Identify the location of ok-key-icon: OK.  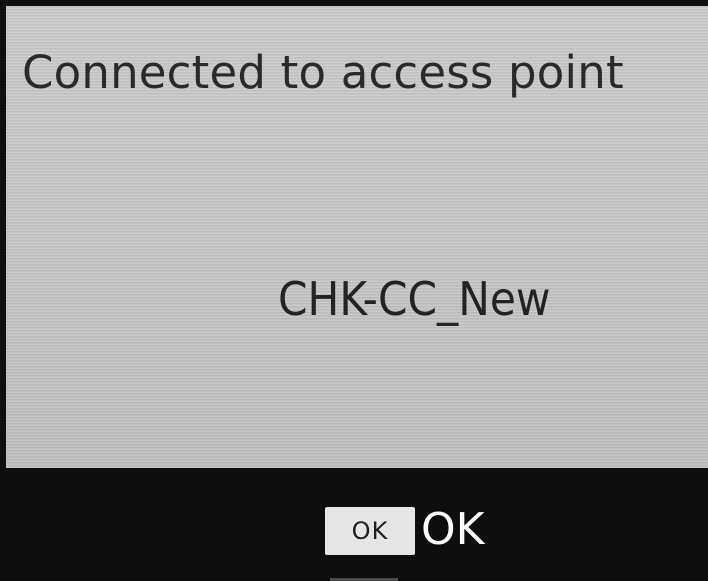
(370, 531).